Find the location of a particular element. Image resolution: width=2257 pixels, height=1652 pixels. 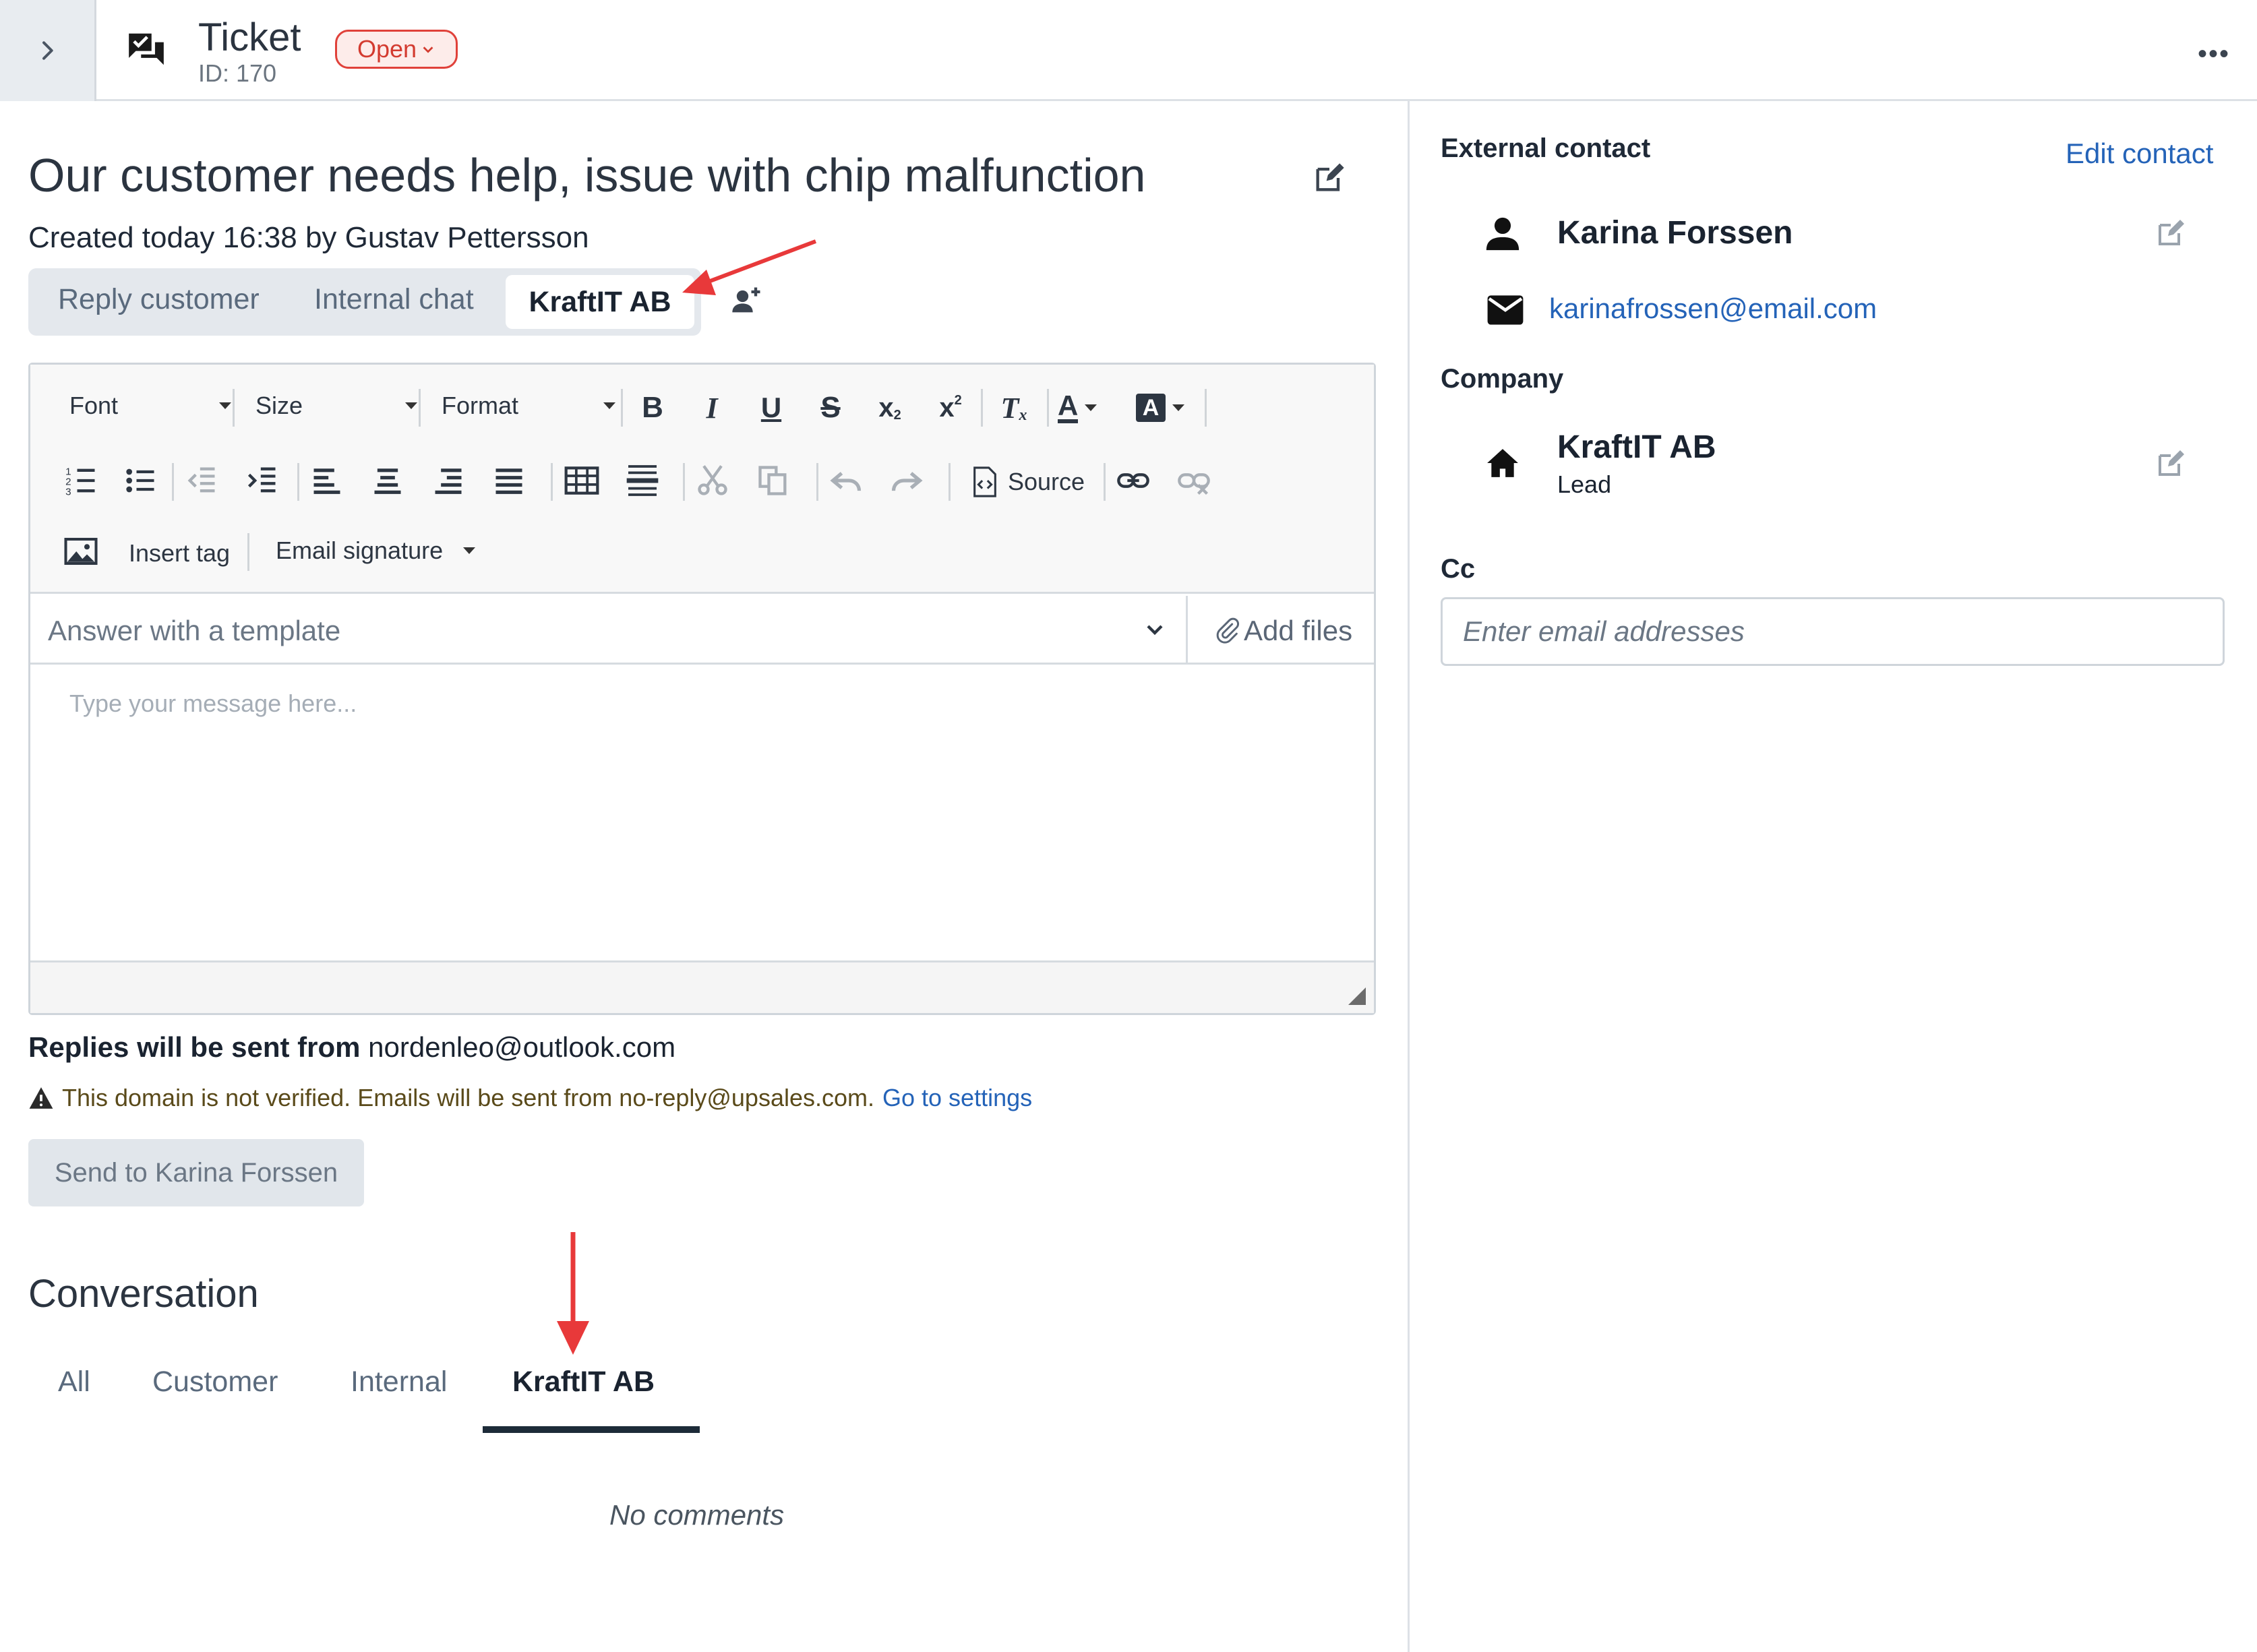

insert-tag-button: Insert tag is located at coordinates (179, 553).